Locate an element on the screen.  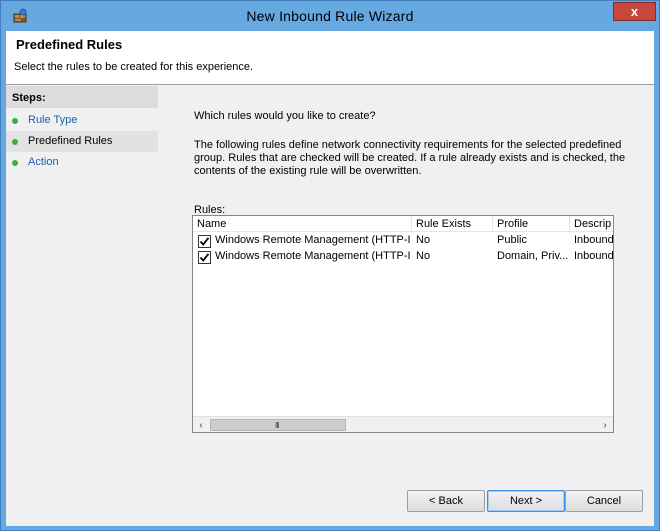
step-rule-type: Rule Type is located at coordinates (82, 120).